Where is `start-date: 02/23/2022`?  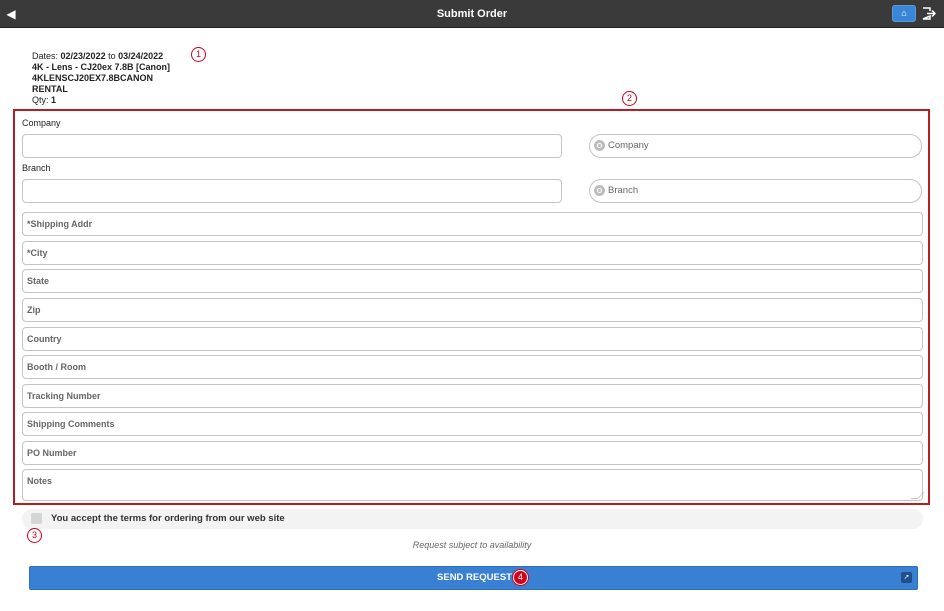 start-date: 02/23/2022 is located at coordinates (83, 56).